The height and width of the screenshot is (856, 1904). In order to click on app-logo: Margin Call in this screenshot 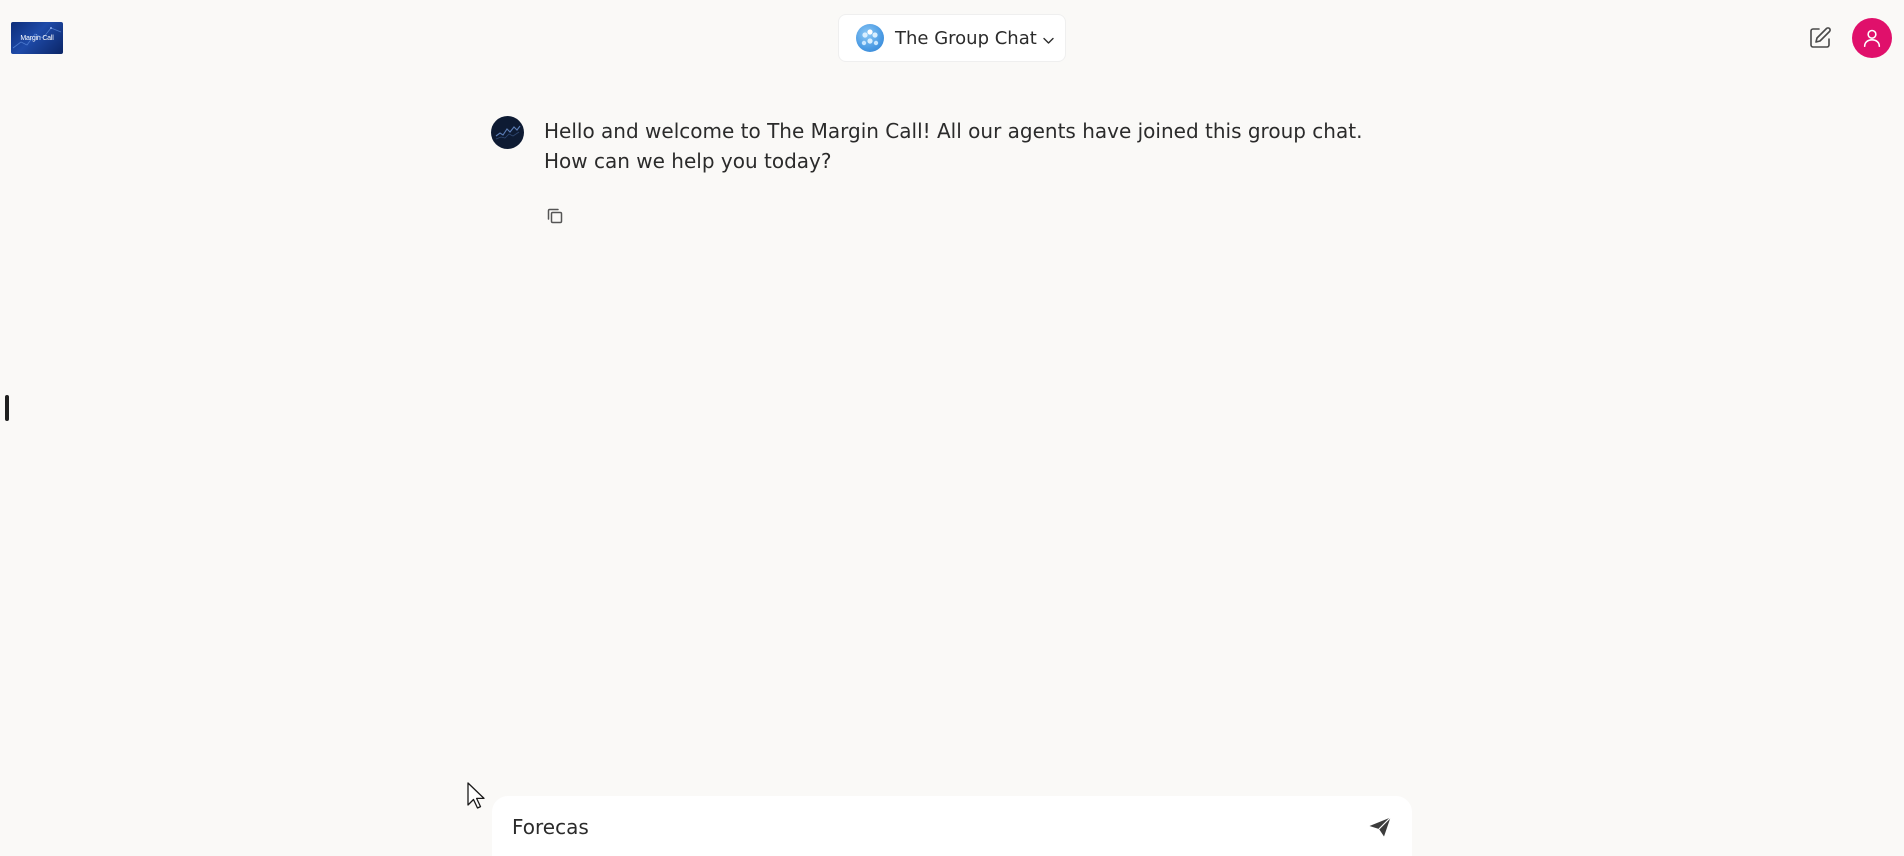, I will do `click(37, 38)`.